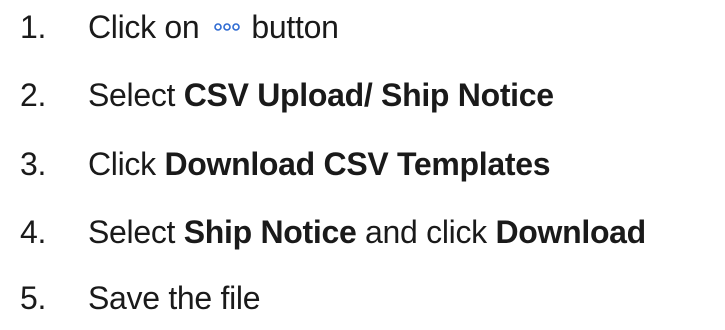 The height and width of the screenshot is (330, 725). Describe the element at coordinates (122, 163) in the screenshot. I see `step-text: Click` at that location.